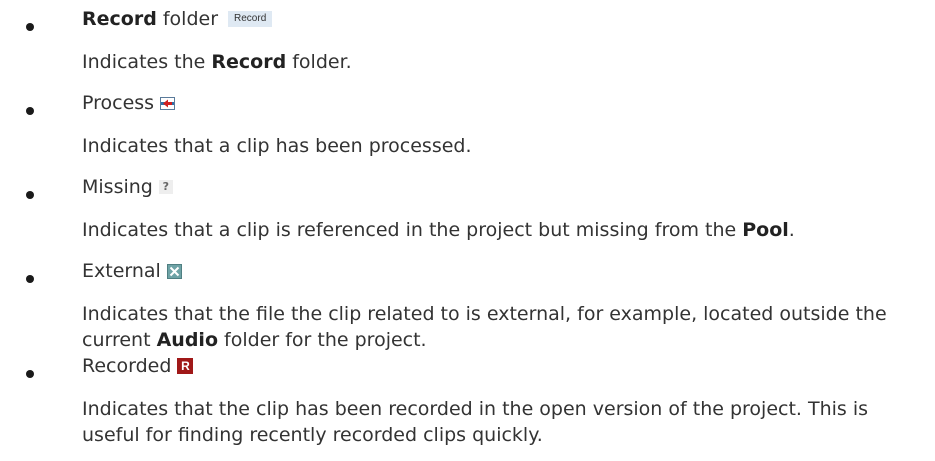 This screenshot has width=935, height=461. I want to click on title-text: Missing, so click(117, 187).